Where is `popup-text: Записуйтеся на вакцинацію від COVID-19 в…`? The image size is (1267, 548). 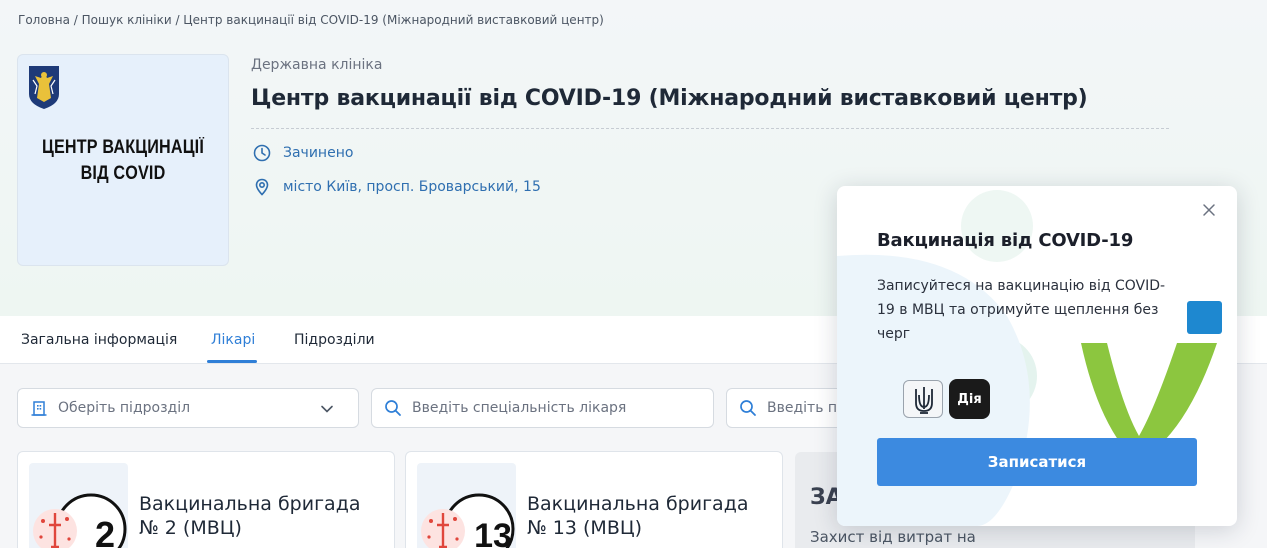 popup-text: Записуйтеся на вакцинацію від COVID-19 в… is located at coordinates (1021, 310).